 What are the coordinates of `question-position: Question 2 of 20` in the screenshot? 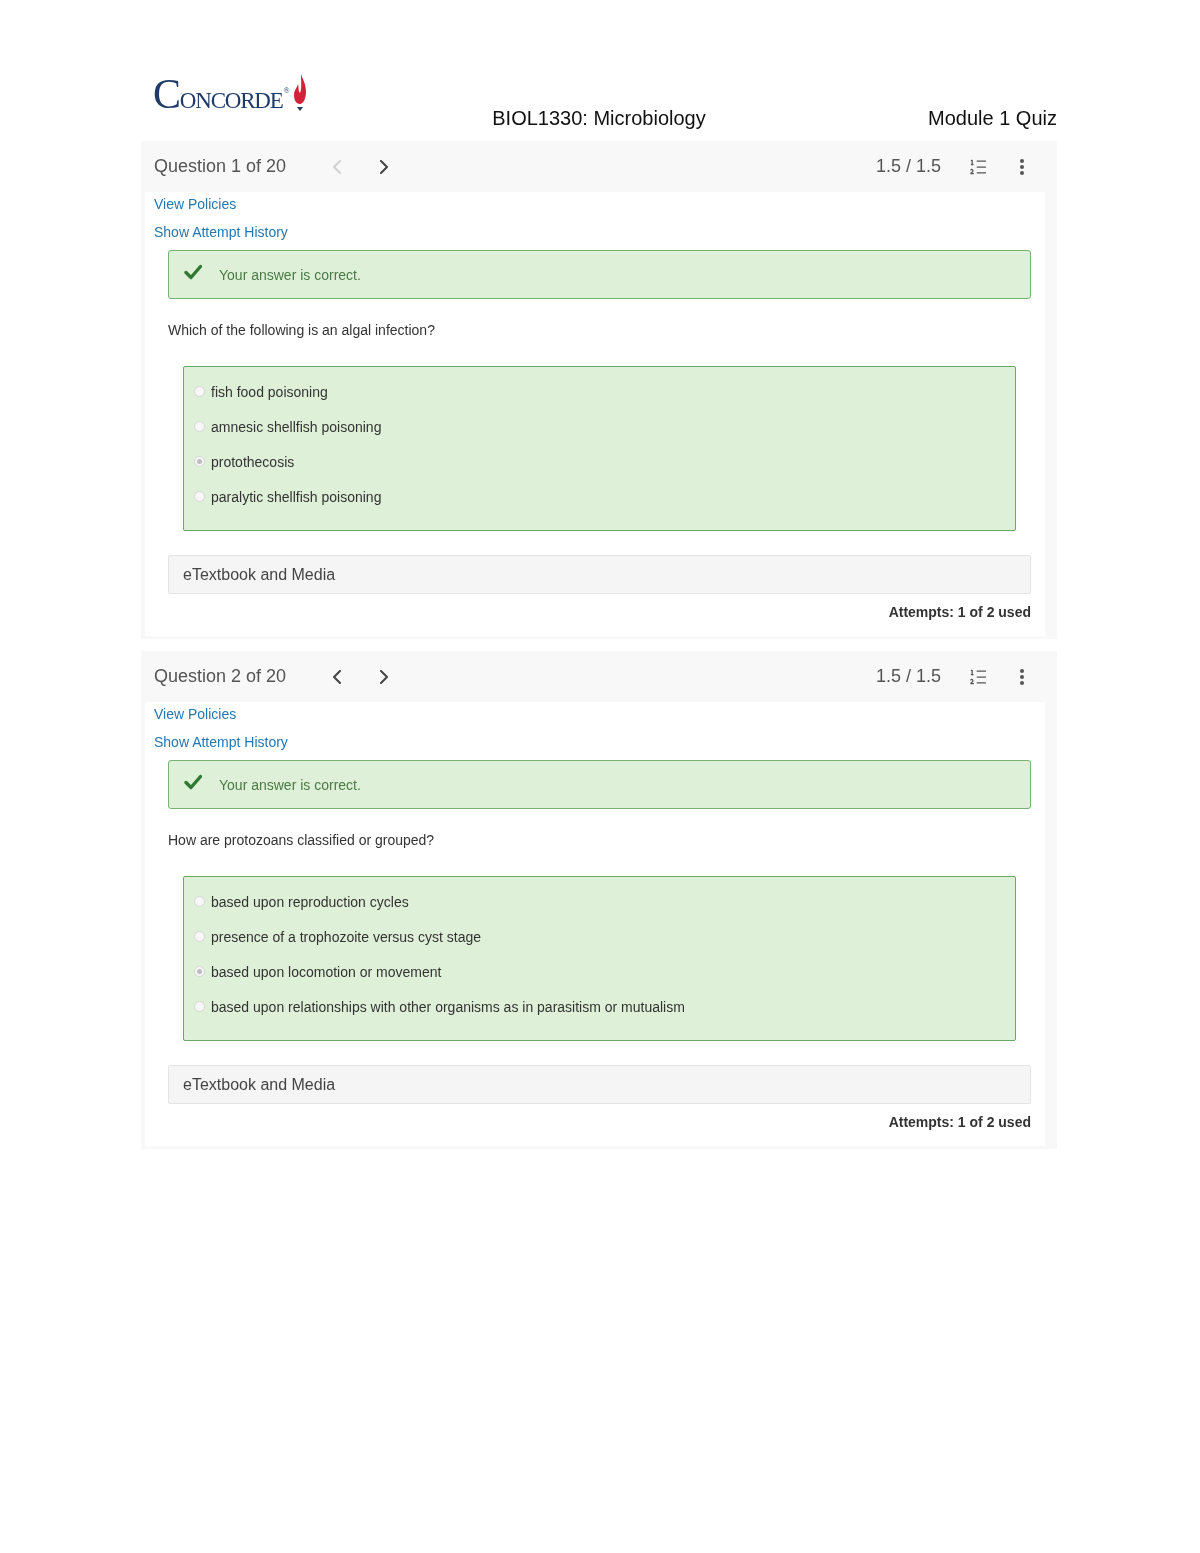 It's located at (220, 676).